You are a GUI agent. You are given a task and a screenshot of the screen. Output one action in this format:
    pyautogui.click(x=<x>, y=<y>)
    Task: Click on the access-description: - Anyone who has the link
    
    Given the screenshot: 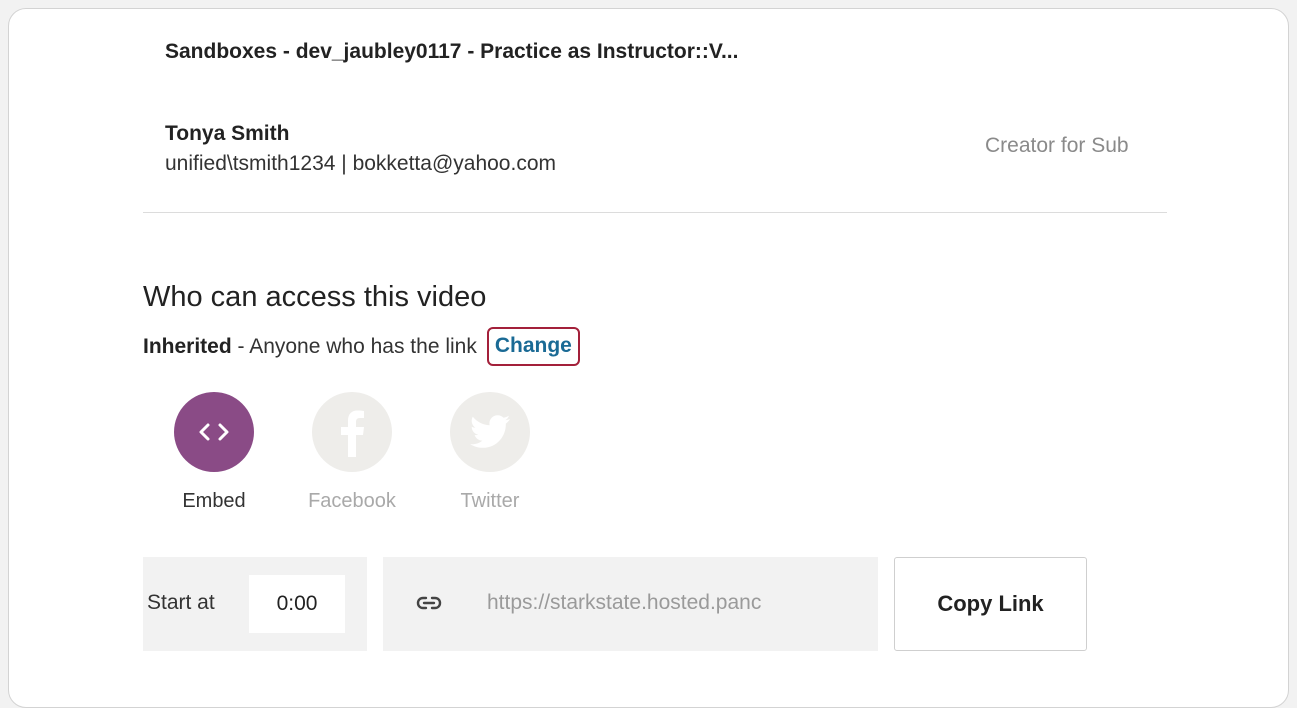 What is the action you would take?
    pyautogui.click(x=354, y=346)
    